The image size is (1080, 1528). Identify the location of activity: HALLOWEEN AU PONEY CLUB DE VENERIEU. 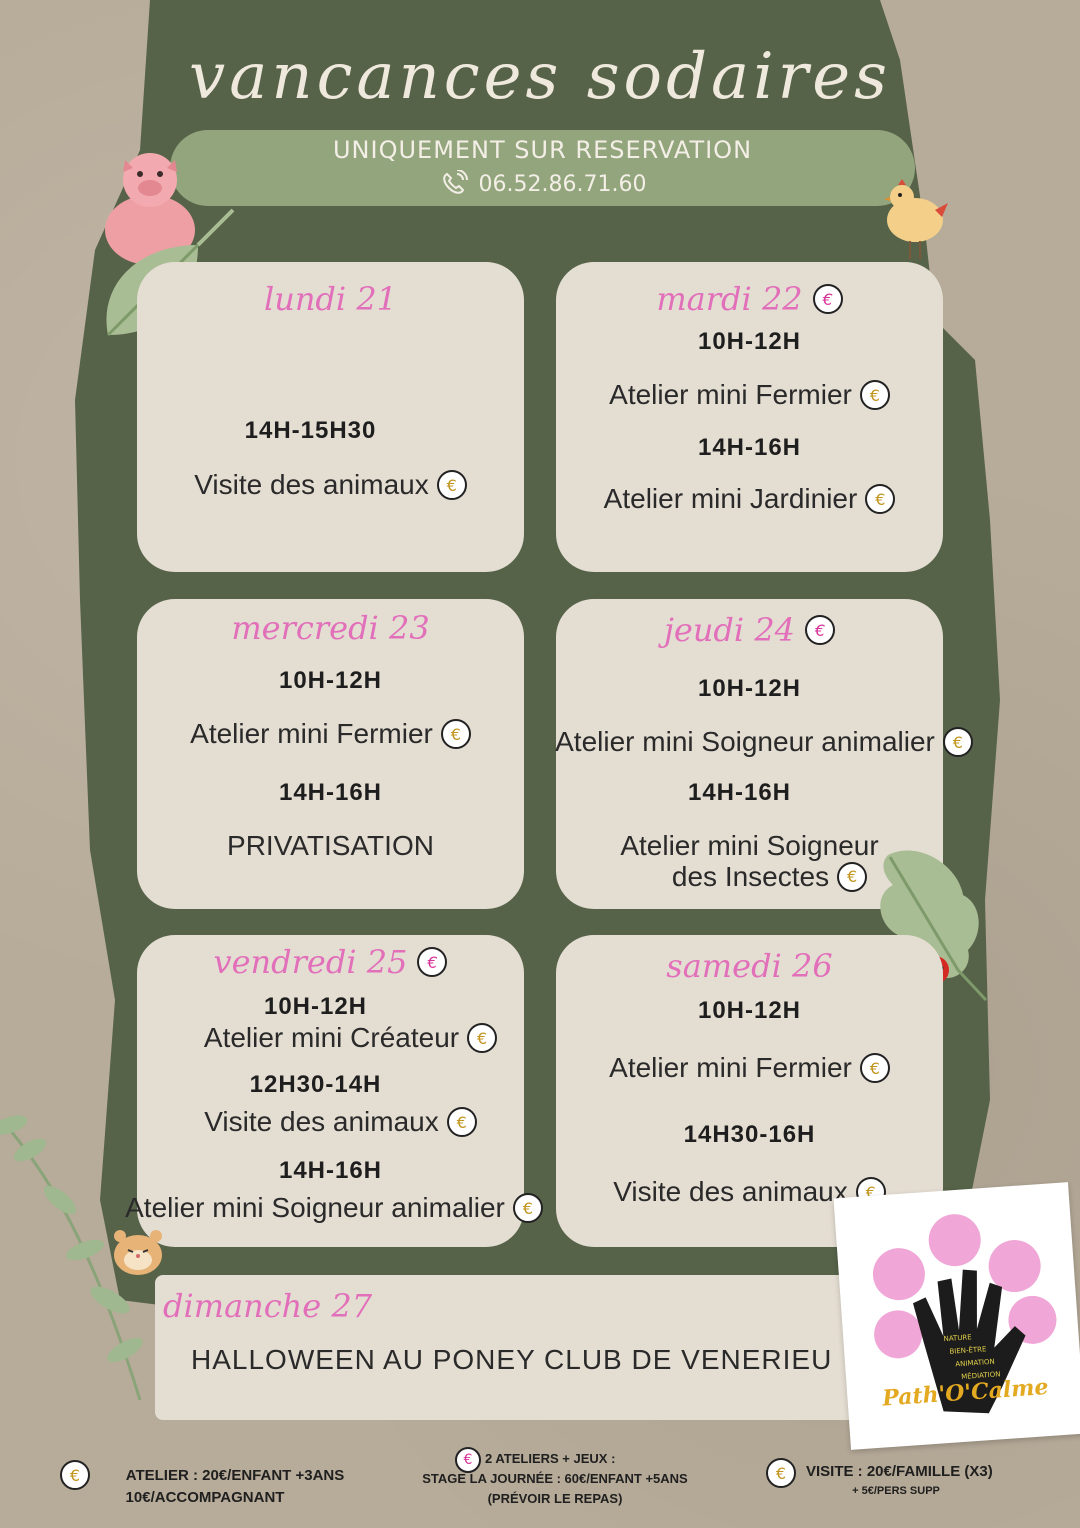
(512, 1359).